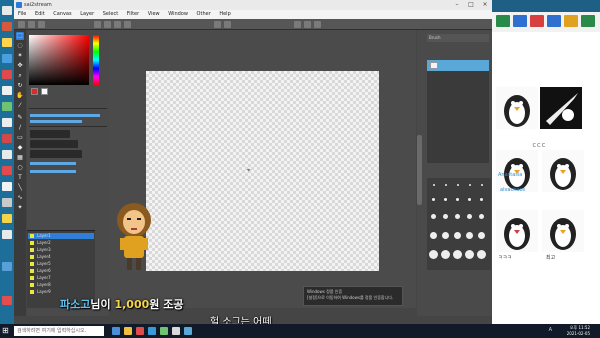 The width and height of the screenshot is (600, 338). I want to click on taskbar-search-input: 검색하려면 여기에 입력하십시오., so click(59, 331).